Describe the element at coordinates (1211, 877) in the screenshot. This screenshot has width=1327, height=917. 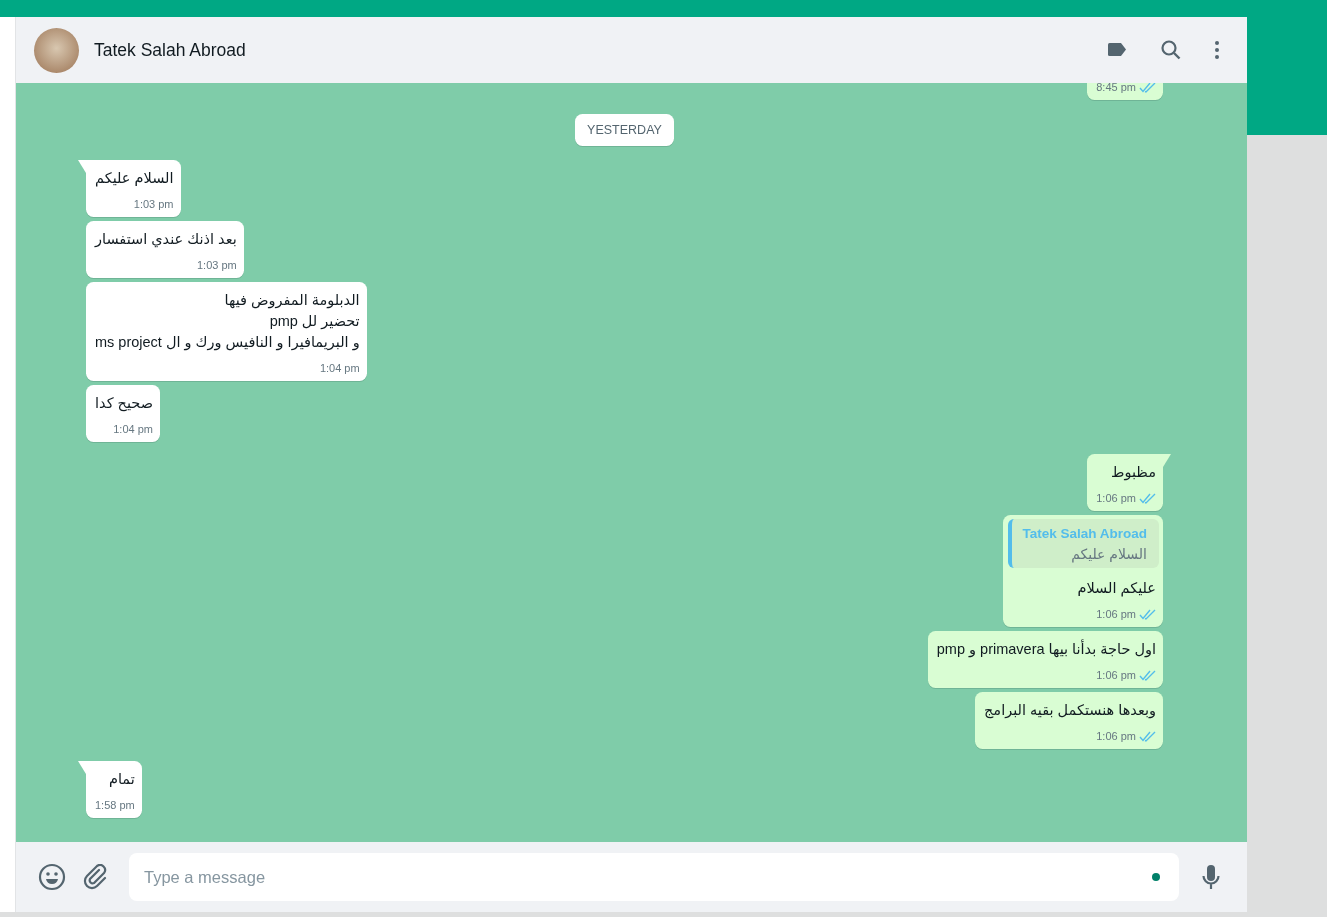
I see `microphone-icon` at that location.